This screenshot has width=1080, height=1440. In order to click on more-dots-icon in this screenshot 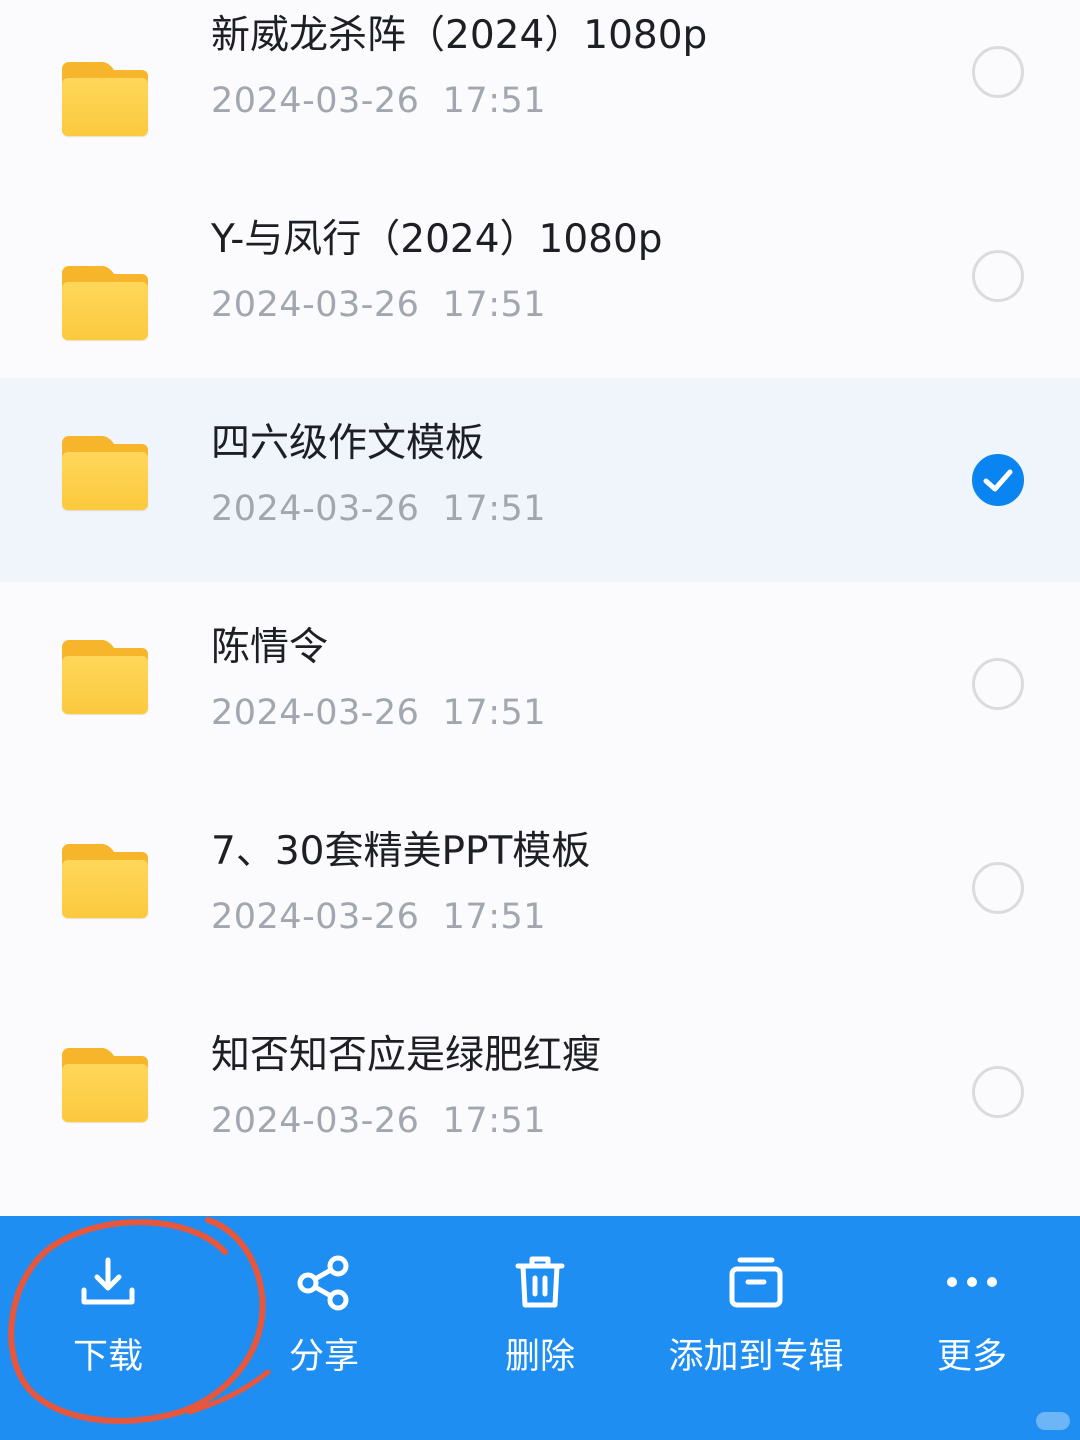, I will do `click(972, 1282)`.